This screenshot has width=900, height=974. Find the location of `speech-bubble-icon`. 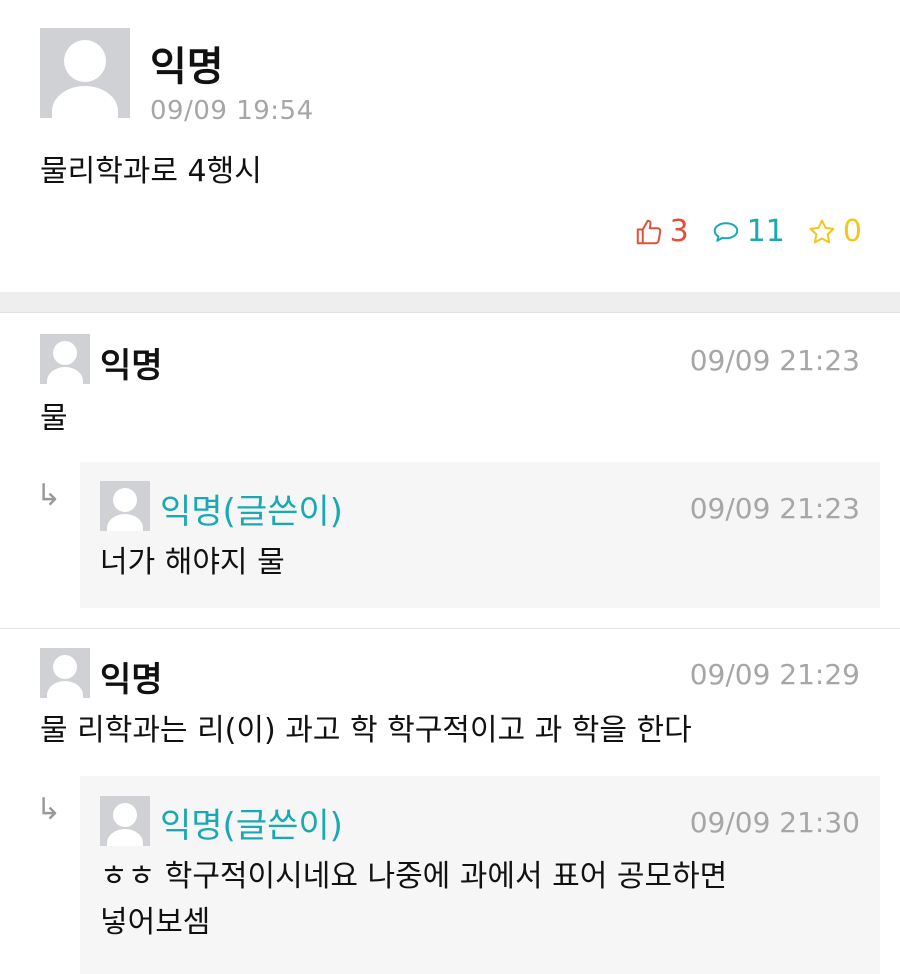

speech-bubble-icon is located at coordinates (725, 231).